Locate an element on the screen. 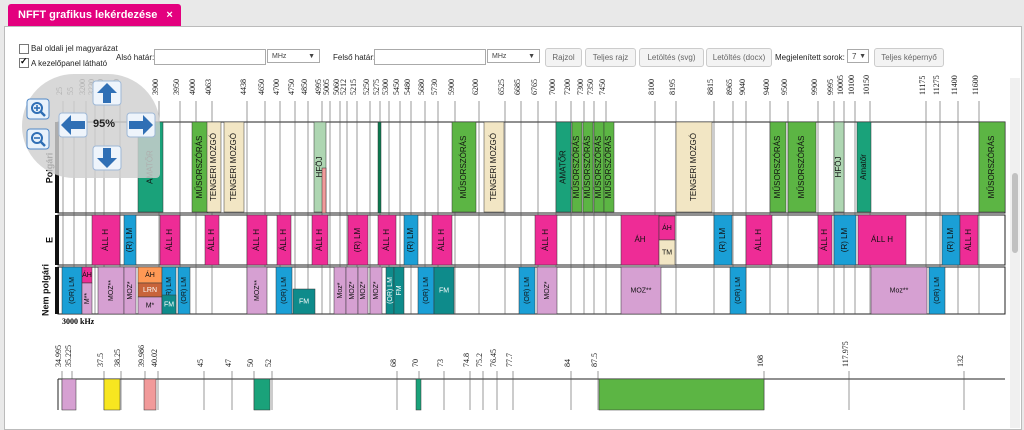  arrow-up-icon is located at coordinates (107, 93).